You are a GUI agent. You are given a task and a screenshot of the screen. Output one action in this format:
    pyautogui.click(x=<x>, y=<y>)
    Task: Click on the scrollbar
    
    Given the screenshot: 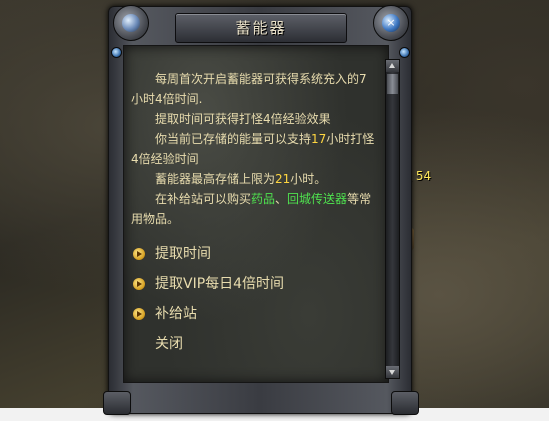 What is the action you would take?
    pyautogui.click(x=392, y=219)
    